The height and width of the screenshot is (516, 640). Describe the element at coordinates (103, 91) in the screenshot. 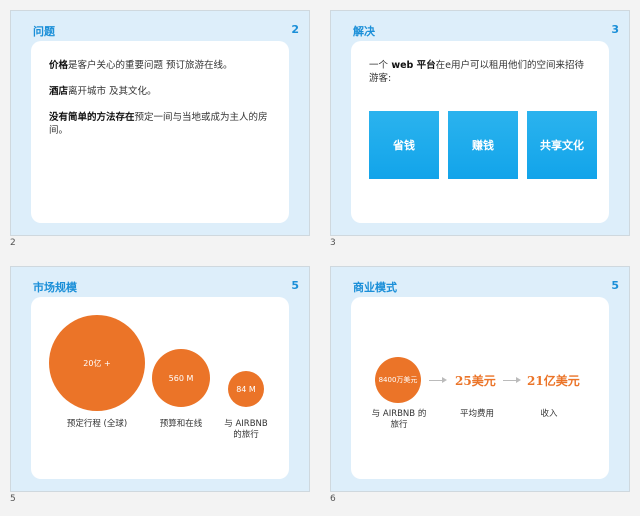

I see `problem-paragraph-2: 酒店离开城市 及其文化。` at that location.